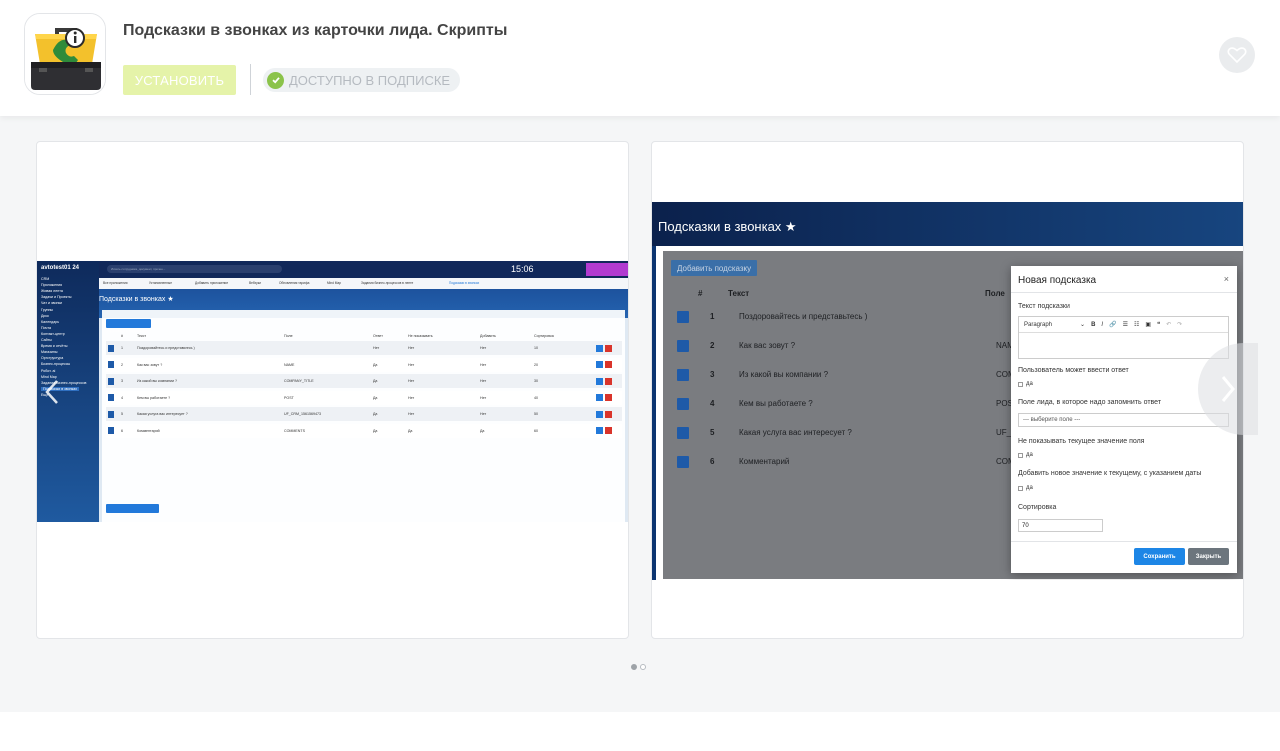 Image resolution: width=1280 pixels, height=751 pixels. Describe the element at coordinates (1123, 420) in the screenshot. I see `lead-field-select: --- выберите поле ---` at that location.